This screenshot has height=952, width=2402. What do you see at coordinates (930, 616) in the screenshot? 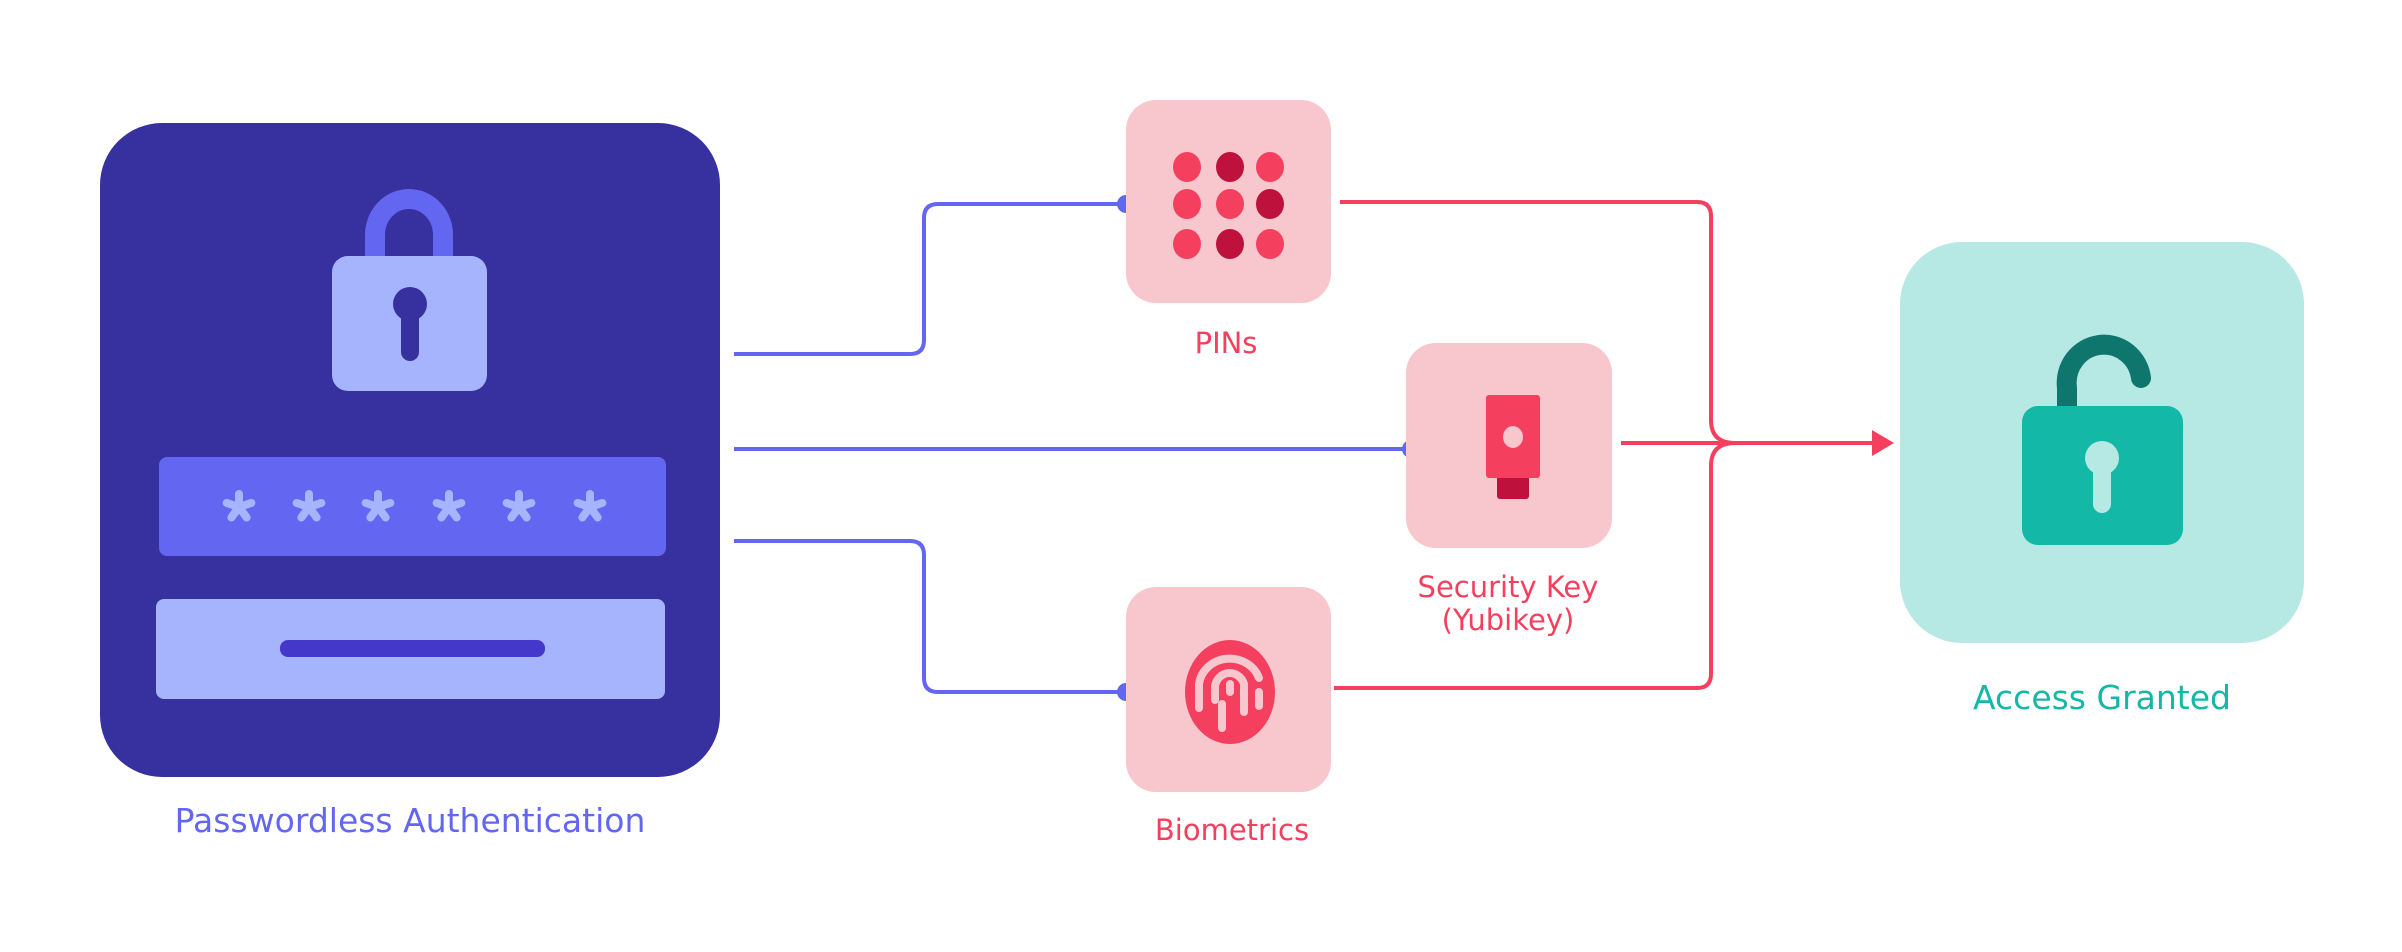
I see `connector-to-biometrics` at bounding box center [930, 616].